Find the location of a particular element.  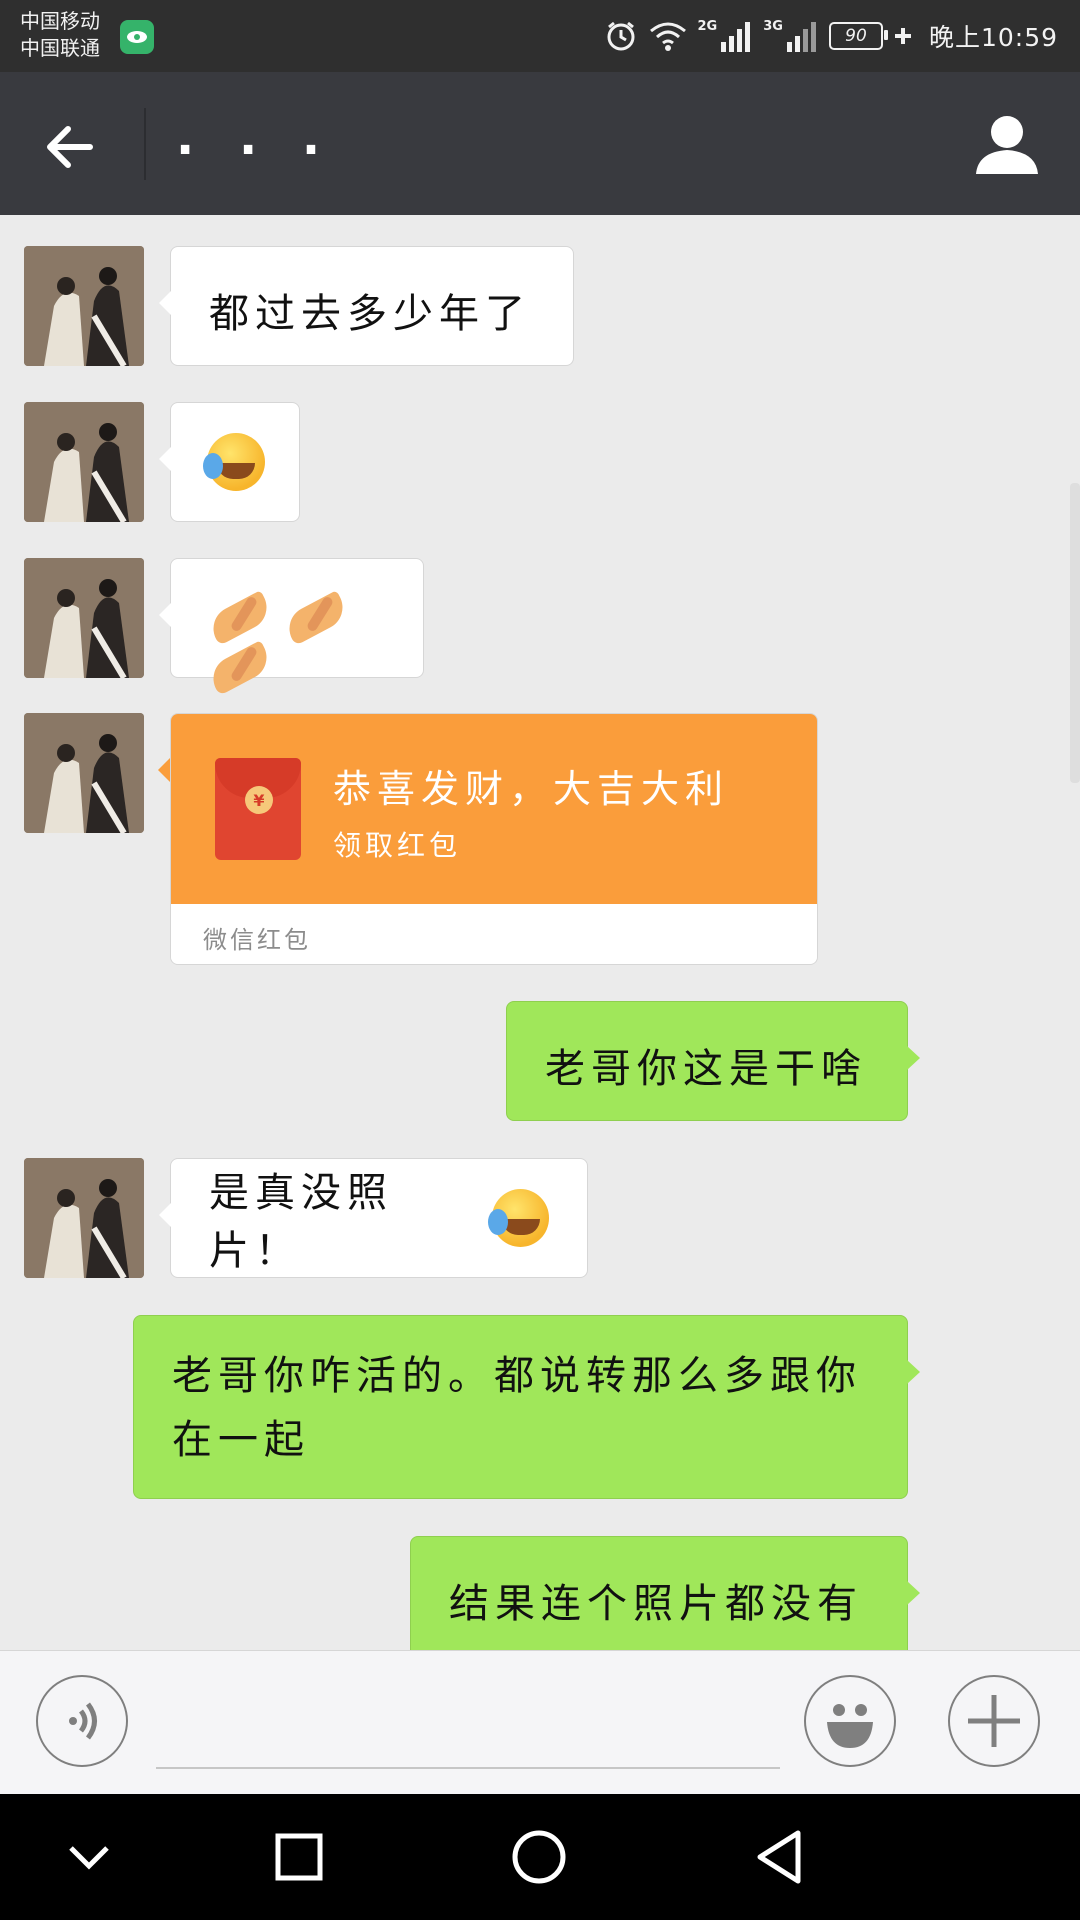

chat-title: . . . is located at coordinates (255, 138).